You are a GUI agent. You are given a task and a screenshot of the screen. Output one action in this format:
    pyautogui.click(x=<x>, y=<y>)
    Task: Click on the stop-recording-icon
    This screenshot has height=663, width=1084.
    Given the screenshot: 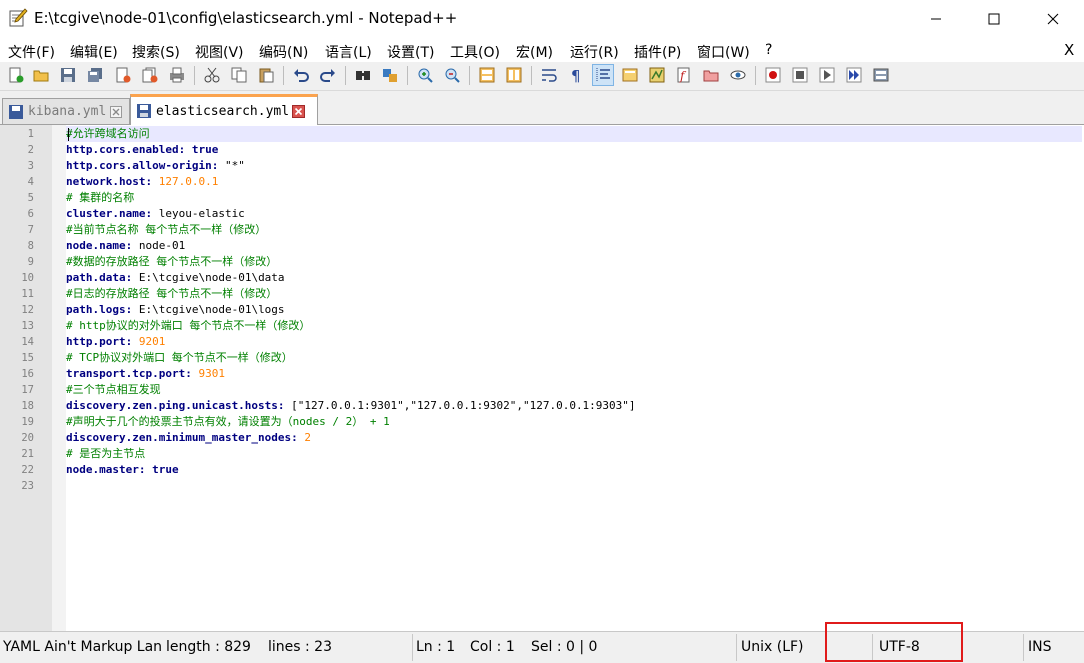 What is the action you would take?
    pyautogui.click(x=800, y=75)
    